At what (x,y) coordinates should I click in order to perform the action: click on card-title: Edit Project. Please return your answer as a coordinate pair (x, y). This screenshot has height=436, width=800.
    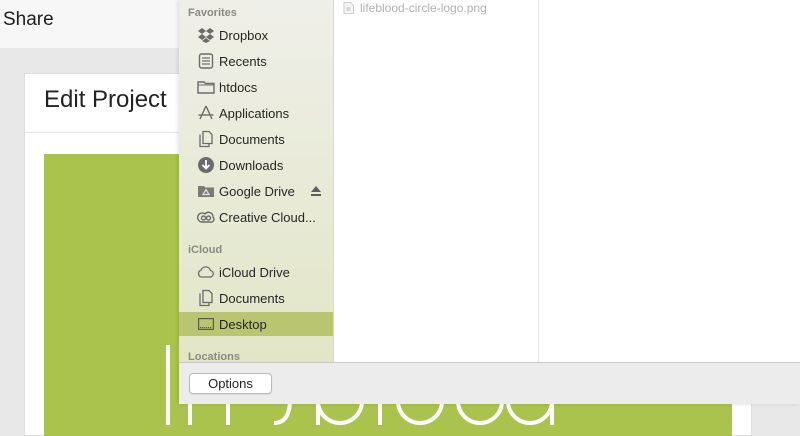
    Looking at the image, I should click on (105, 99).